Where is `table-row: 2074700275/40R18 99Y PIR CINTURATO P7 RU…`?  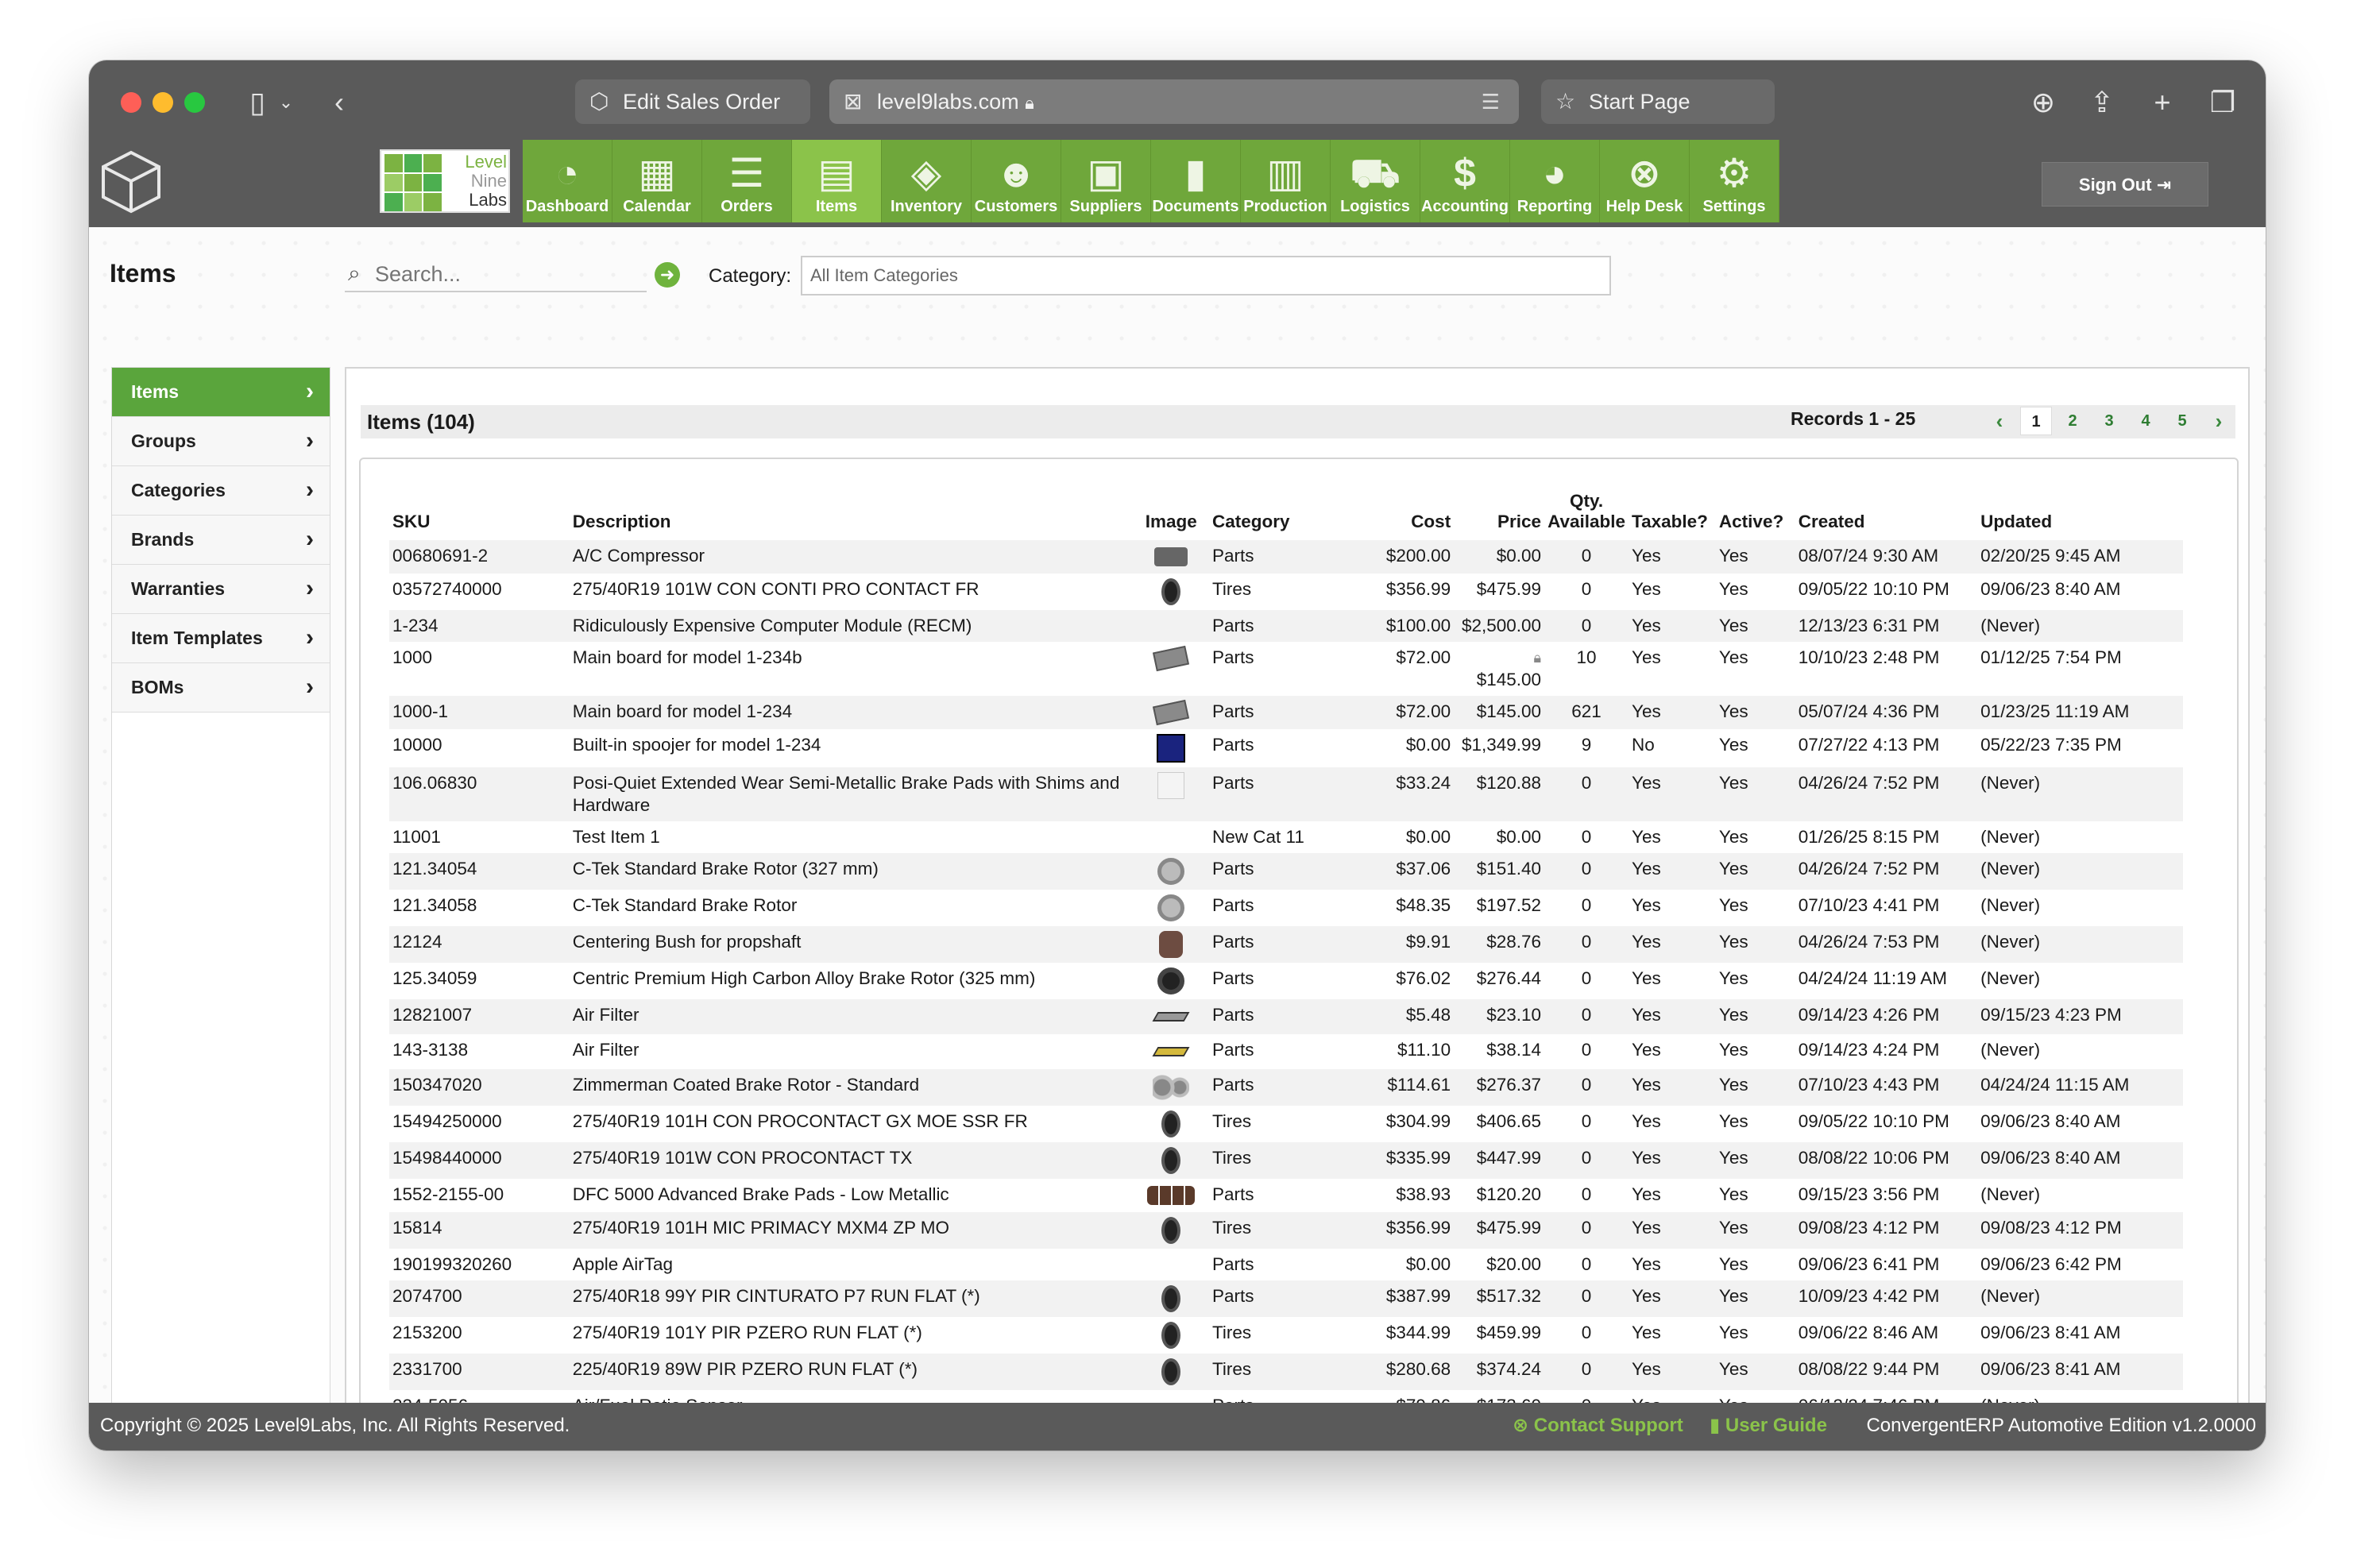 table-row: 2074700275/40R18 99Y PIR CINTURATO P7 RU… is located at coordinates (1286, 1298).